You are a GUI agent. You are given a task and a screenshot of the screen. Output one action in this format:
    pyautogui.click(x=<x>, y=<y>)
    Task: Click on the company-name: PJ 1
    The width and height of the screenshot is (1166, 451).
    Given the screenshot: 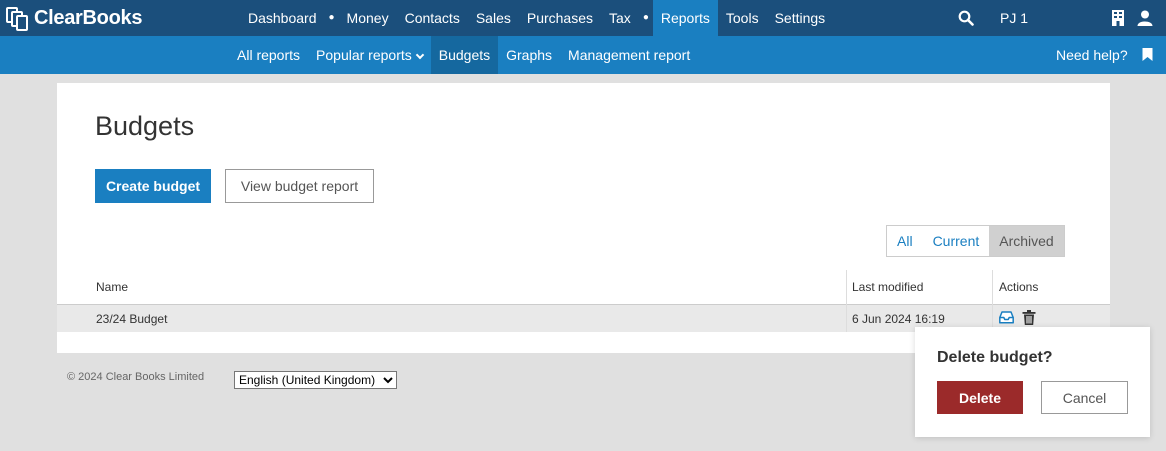 What is the action you would take?
    pyautogui.click(x=1014, y=18)
    